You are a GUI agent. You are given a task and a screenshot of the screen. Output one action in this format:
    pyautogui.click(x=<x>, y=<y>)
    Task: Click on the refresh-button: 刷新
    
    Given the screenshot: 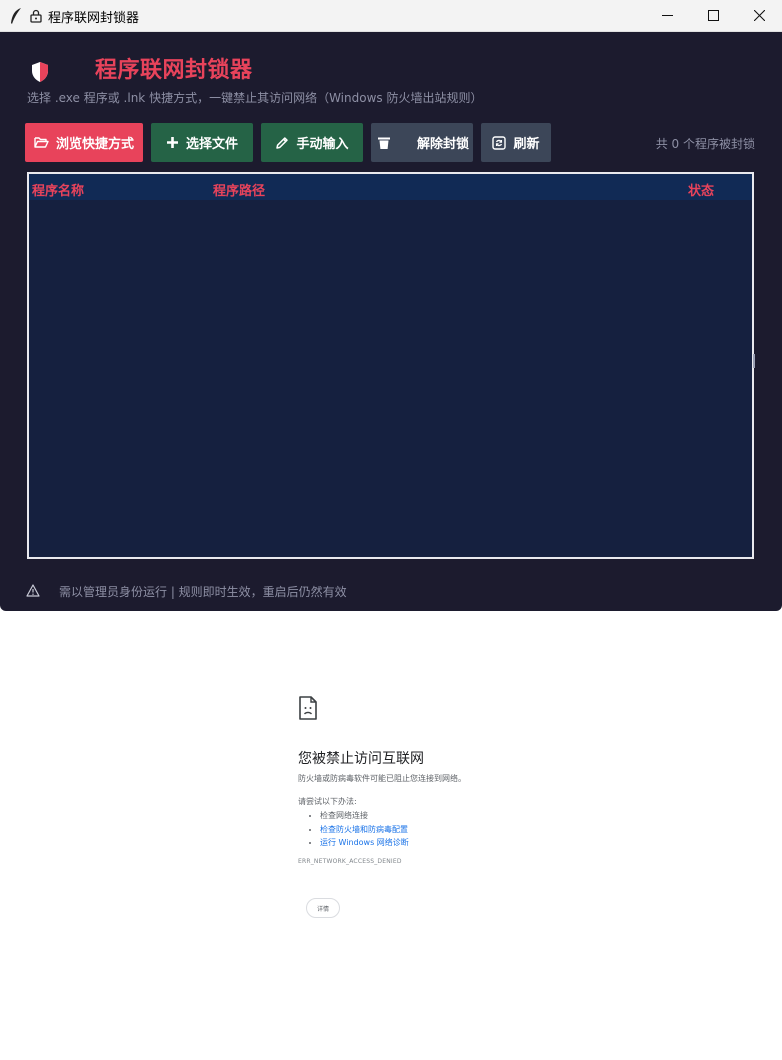 What is the action you would take?
    pyautogui.click(x=516, y=142)
    